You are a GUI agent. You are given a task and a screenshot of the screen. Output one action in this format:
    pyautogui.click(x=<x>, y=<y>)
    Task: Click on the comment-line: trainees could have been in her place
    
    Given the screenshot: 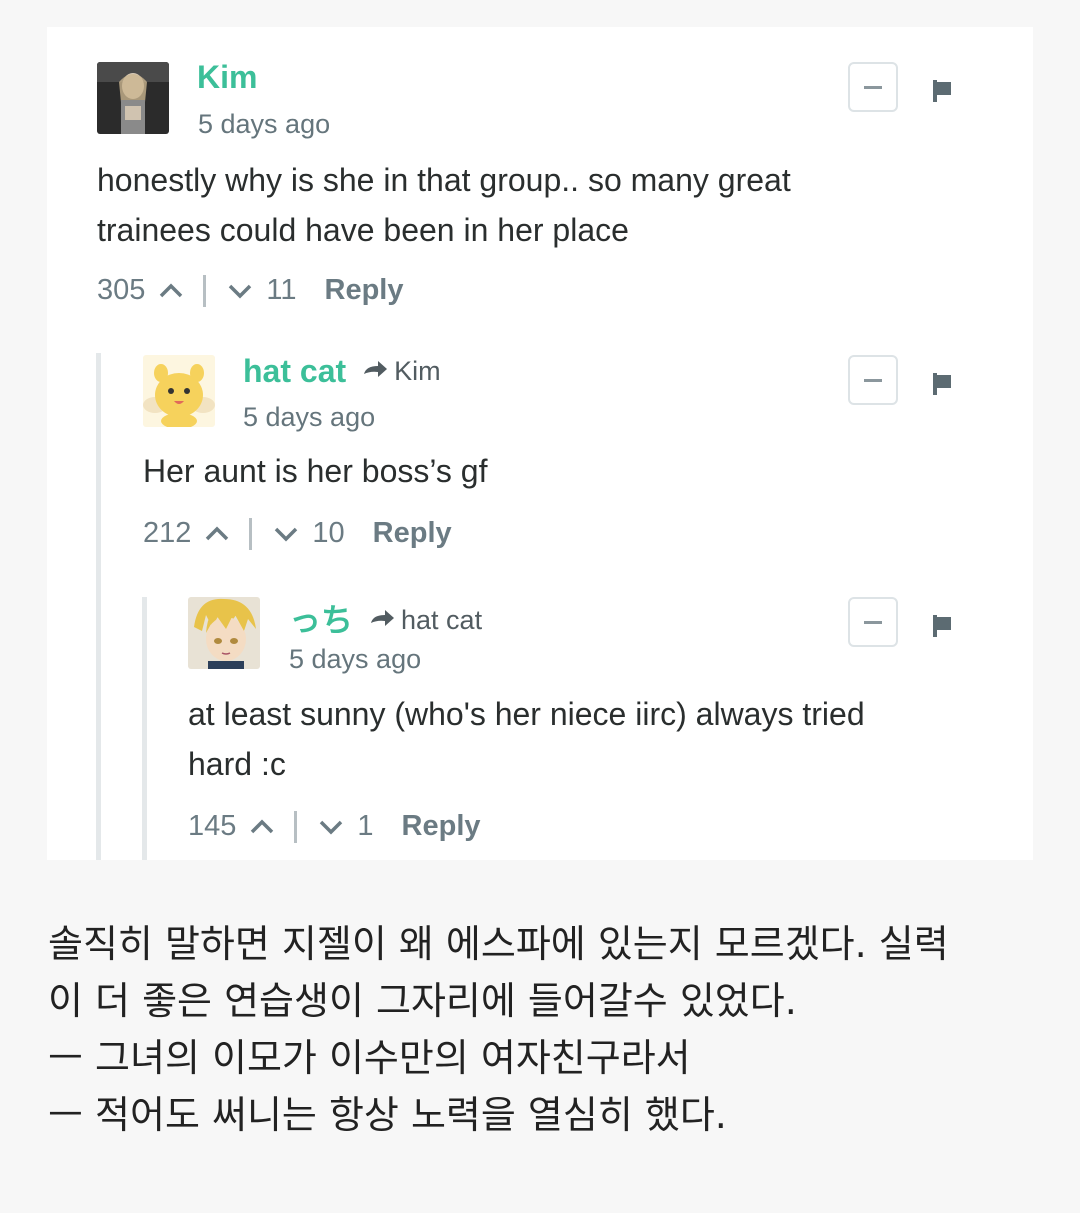 What is the action you would take?
    pyautogui.click(x=363, y=230)
    